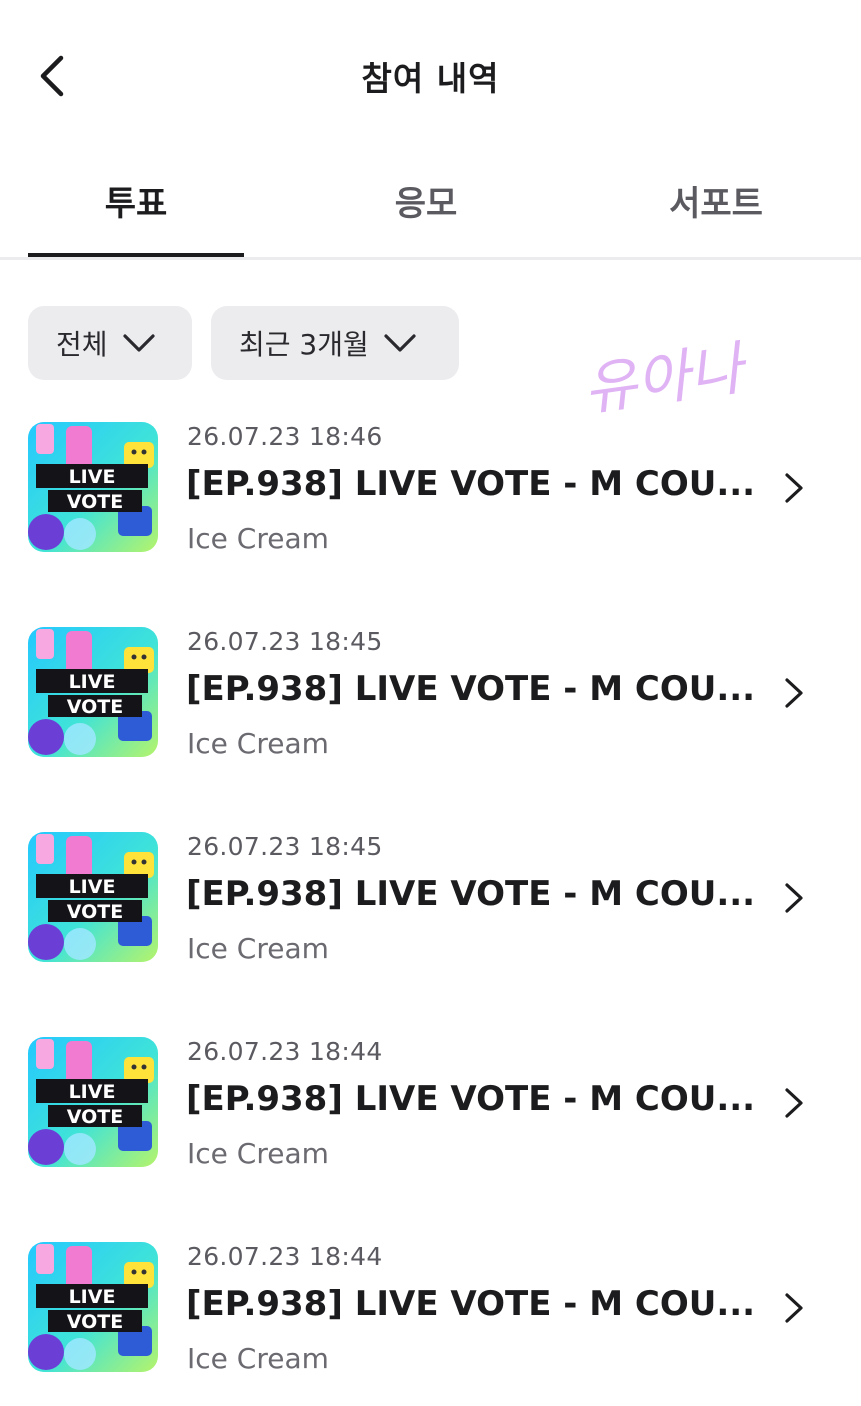 The image size is (861, 1406). Describe the element at coordinates (716, 204) in the screenshot. I see `tab-label: 서포트` at that location.